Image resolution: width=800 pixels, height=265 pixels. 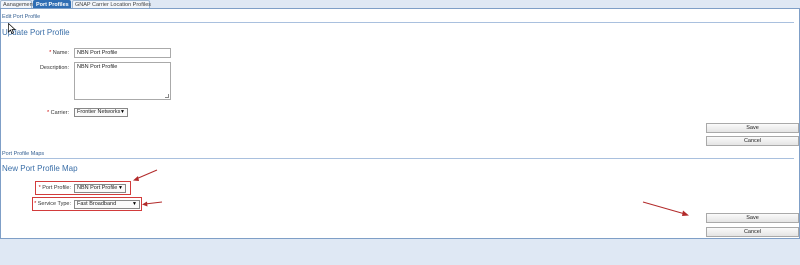 What do you see at coordinates (122, 53) in the screenshot?
I see `name-field` at bounding box center [122, 53].